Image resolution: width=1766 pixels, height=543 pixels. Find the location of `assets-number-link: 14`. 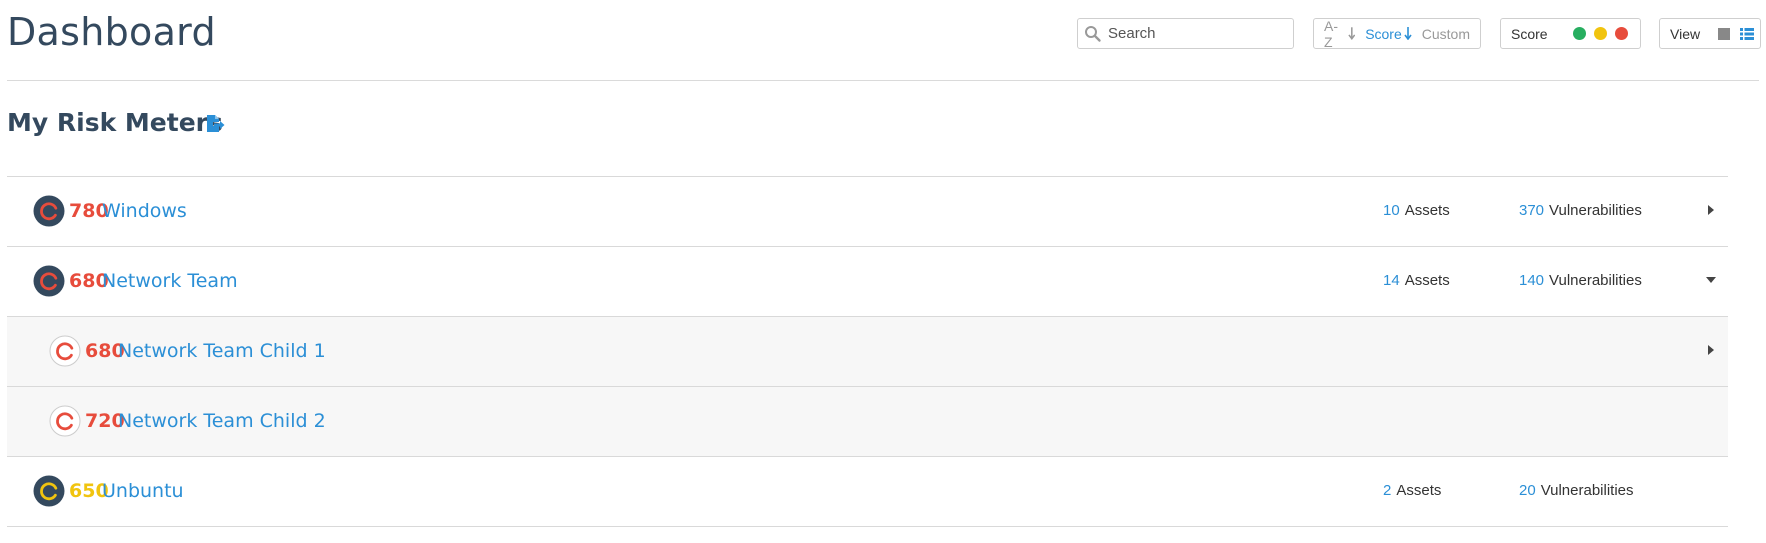

assets-number-link: 14 is located at coordinates (1391, 280).